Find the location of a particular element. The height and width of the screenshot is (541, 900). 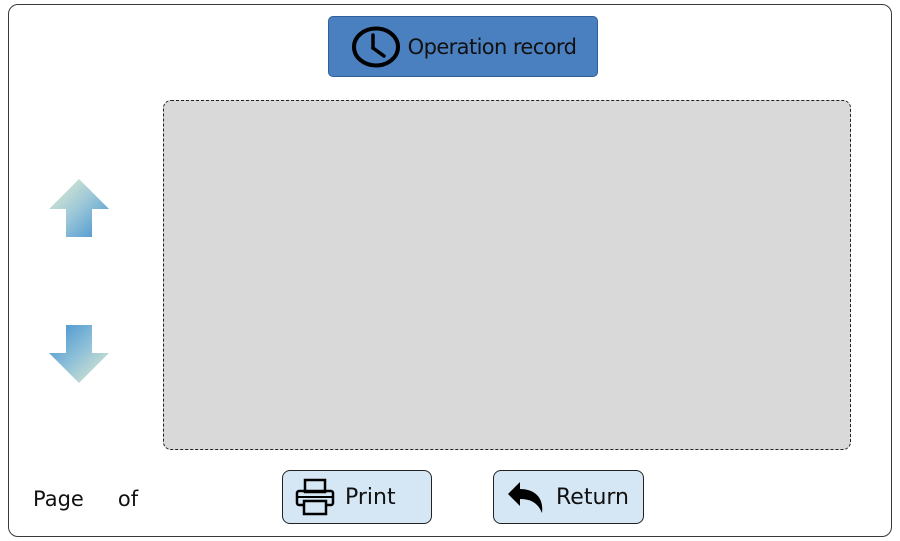

page-title: Operation record is located at coordinates (492, 46).